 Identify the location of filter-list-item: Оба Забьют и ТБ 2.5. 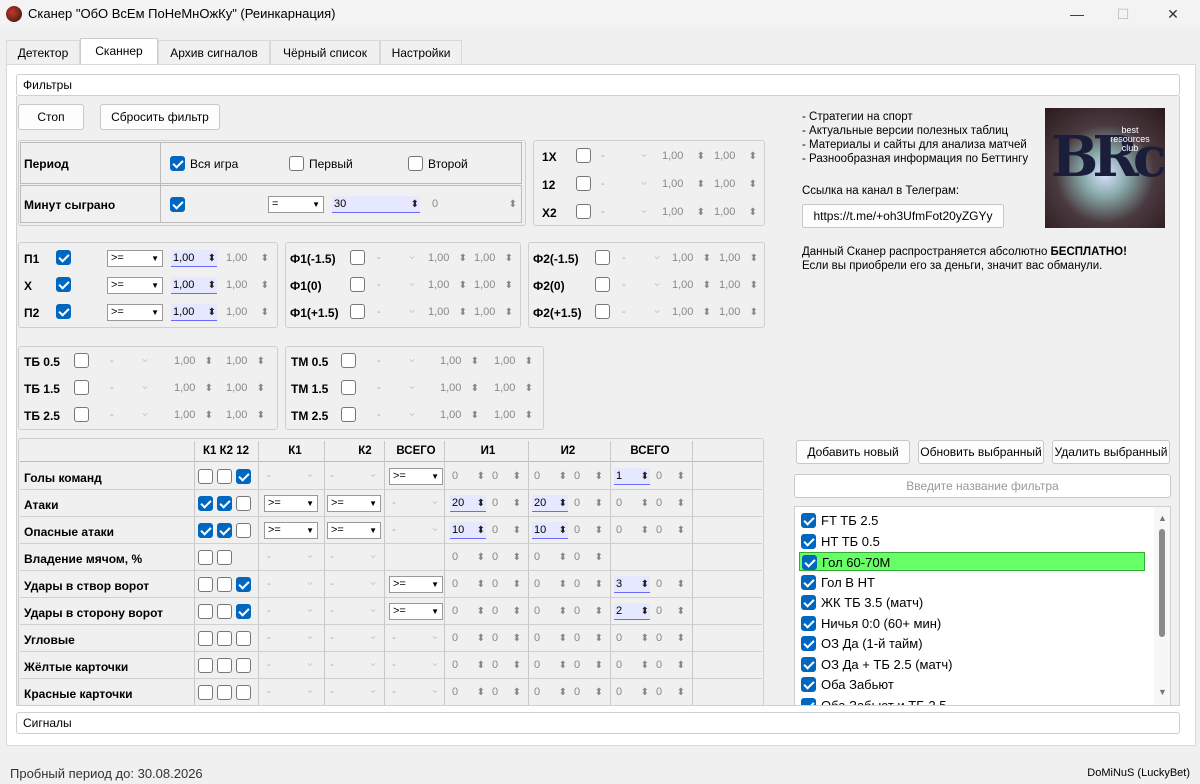
(972, 700).